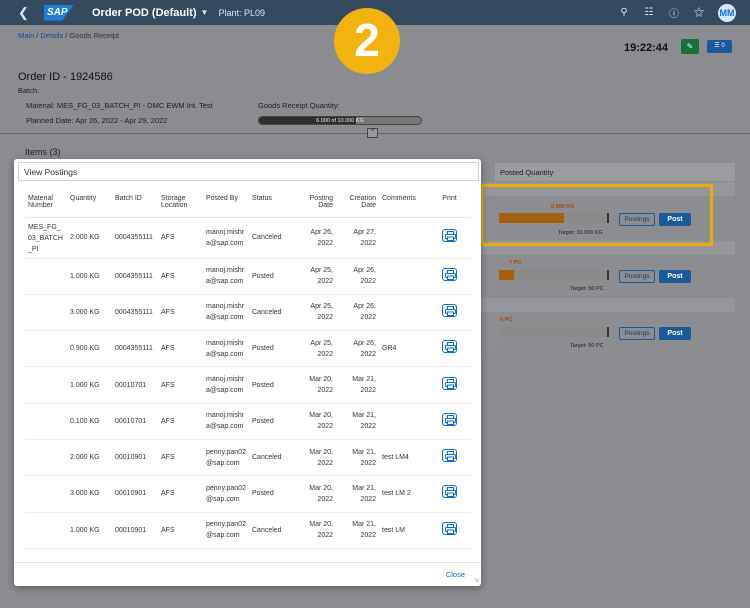 The image size is (750, 608). Describe the element at coordinates (624, 12) in the screenshot. I see `search-icon: ⚲` at that location.